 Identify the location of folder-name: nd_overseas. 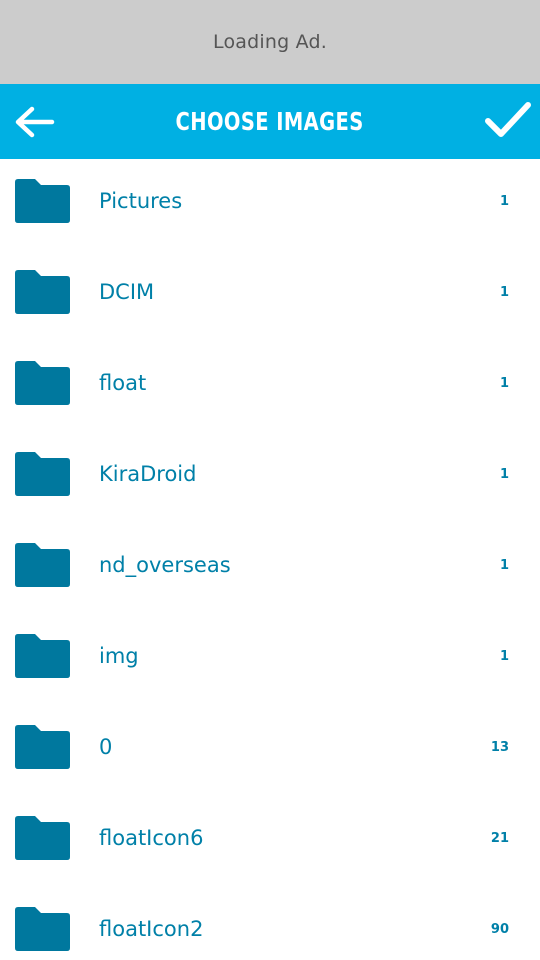
(165, 565).